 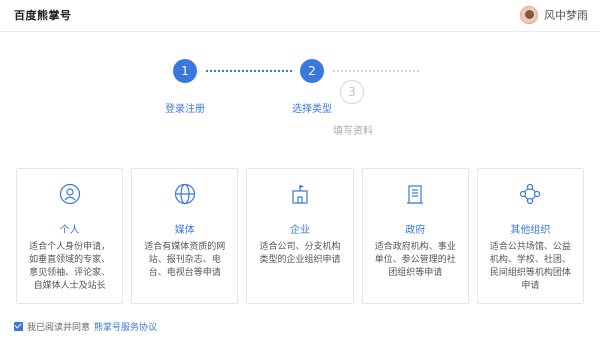 I want to click on card-enterprise: 企业 适合公司、分支机构类型的企业组织申请, so click(x=300, y=236).